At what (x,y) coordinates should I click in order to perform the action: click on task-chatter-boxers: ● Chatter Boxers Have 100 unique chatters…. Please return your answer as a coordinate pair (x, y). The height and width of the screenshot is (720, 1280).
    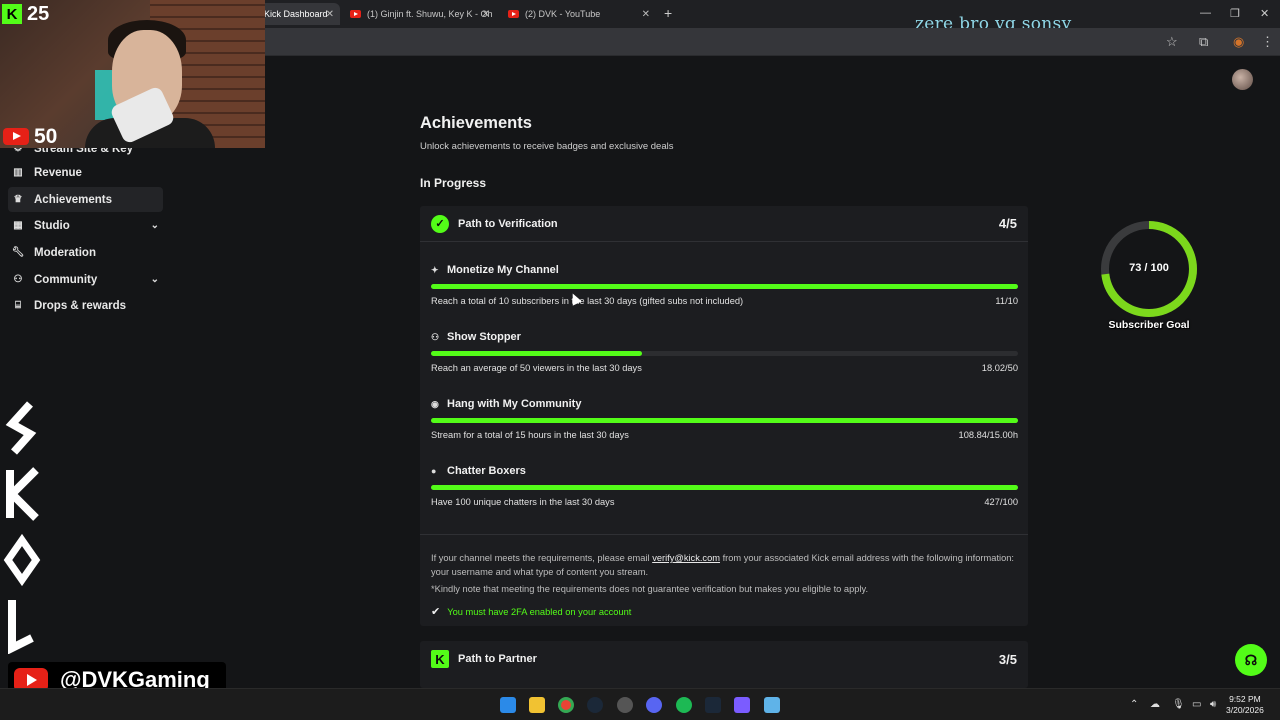
    Looking at the image, I should click on (724, 486).